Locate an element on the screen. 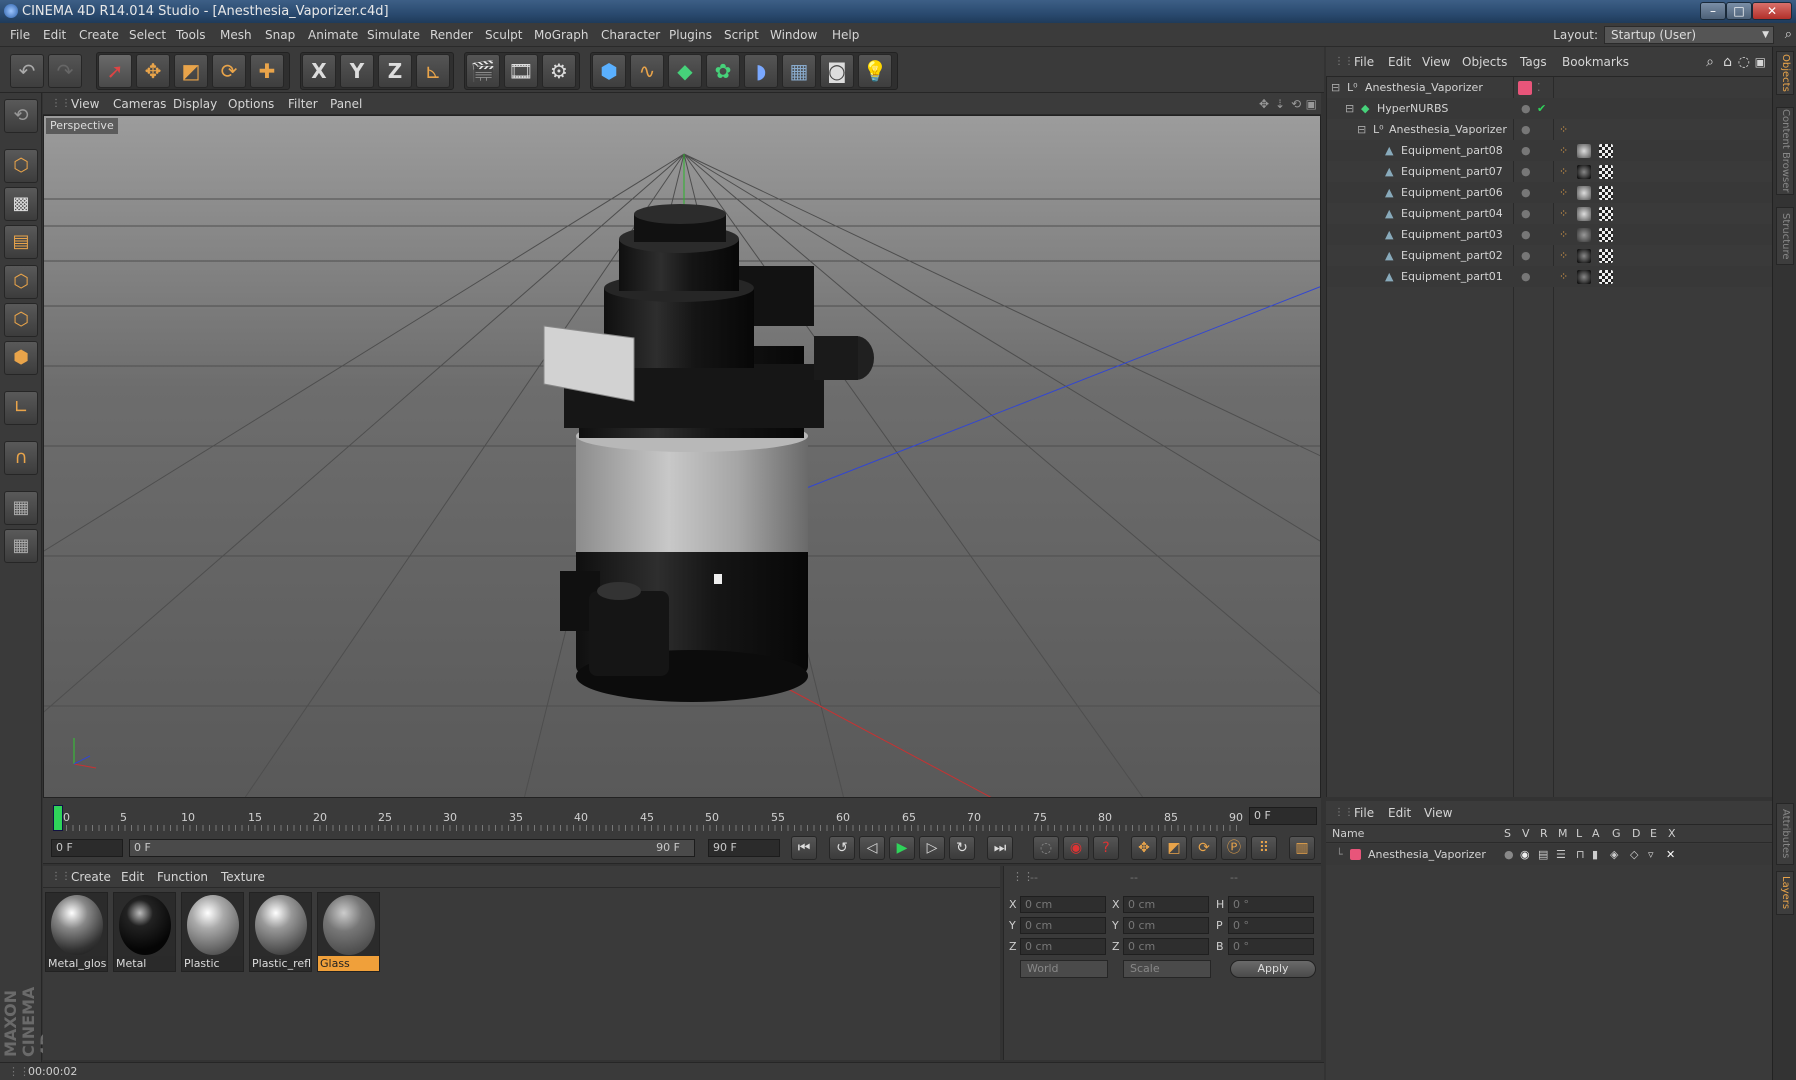  polygons-mode-icon: ⬢ is located at coordinates (21, 358).